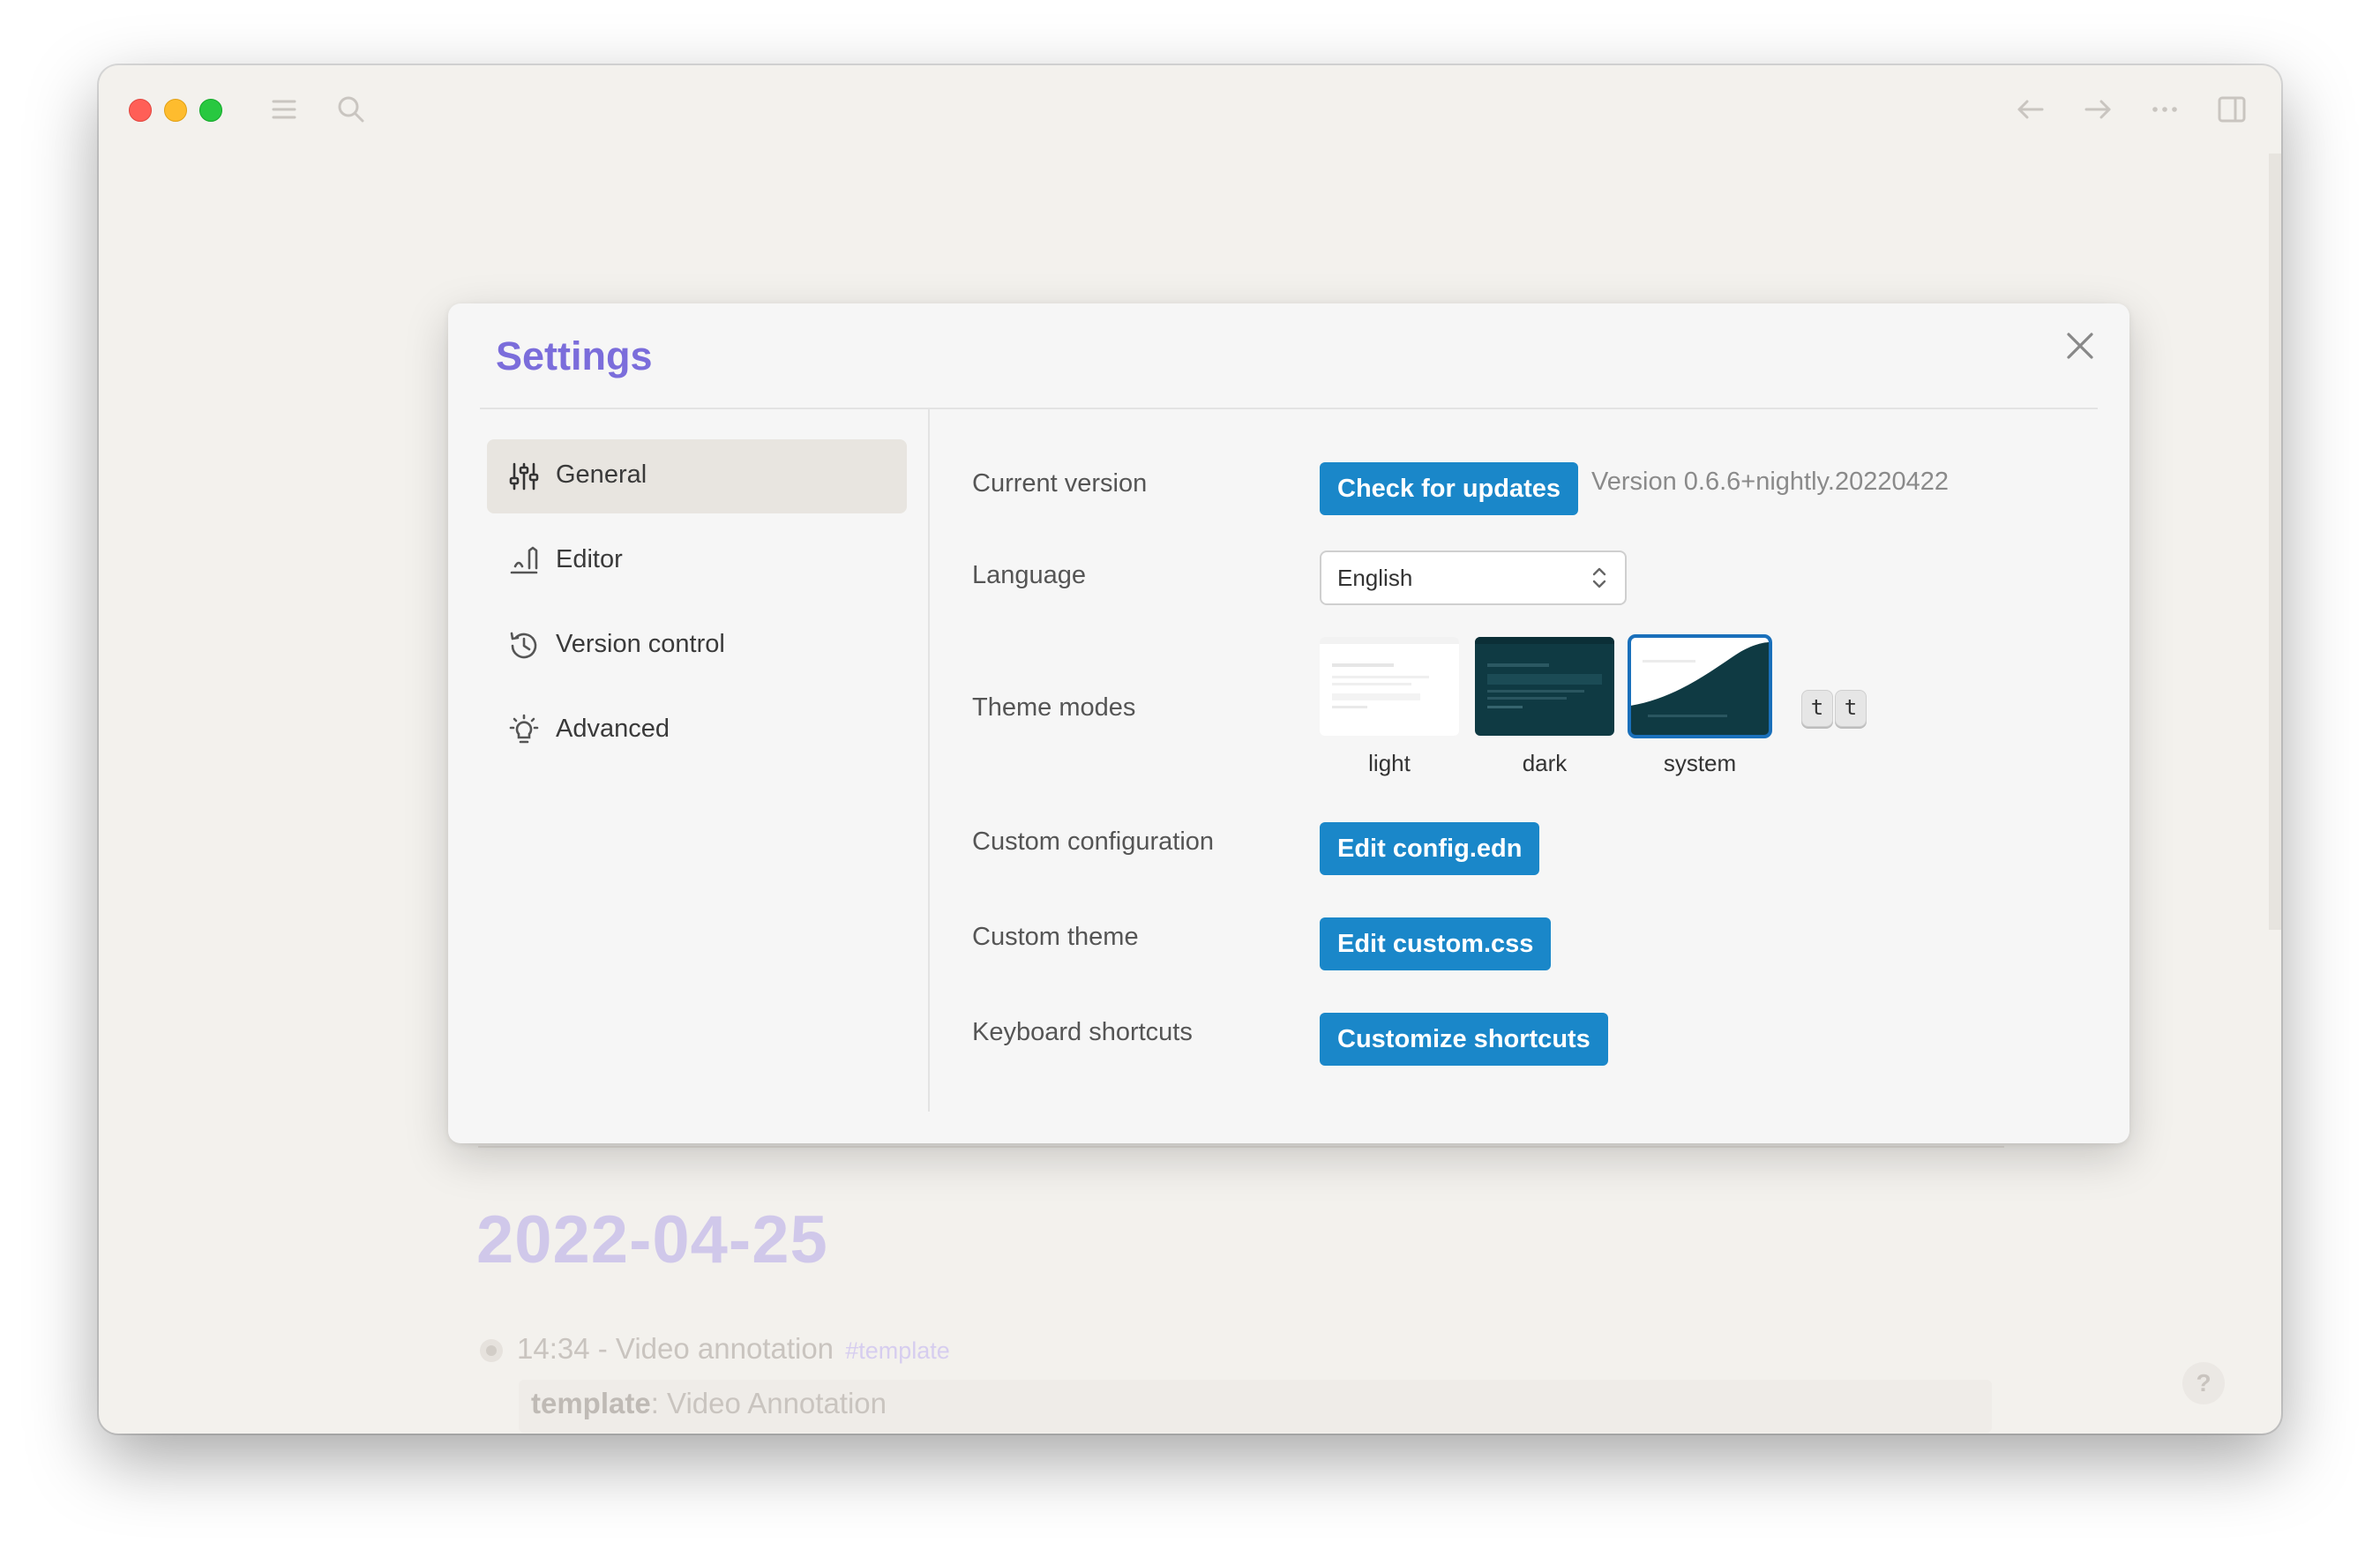 The image size is (2380, 1565). Describe the element at coordinates (1599, 578) in the screenshot. I see `chevron-up-down-icon` at that location.